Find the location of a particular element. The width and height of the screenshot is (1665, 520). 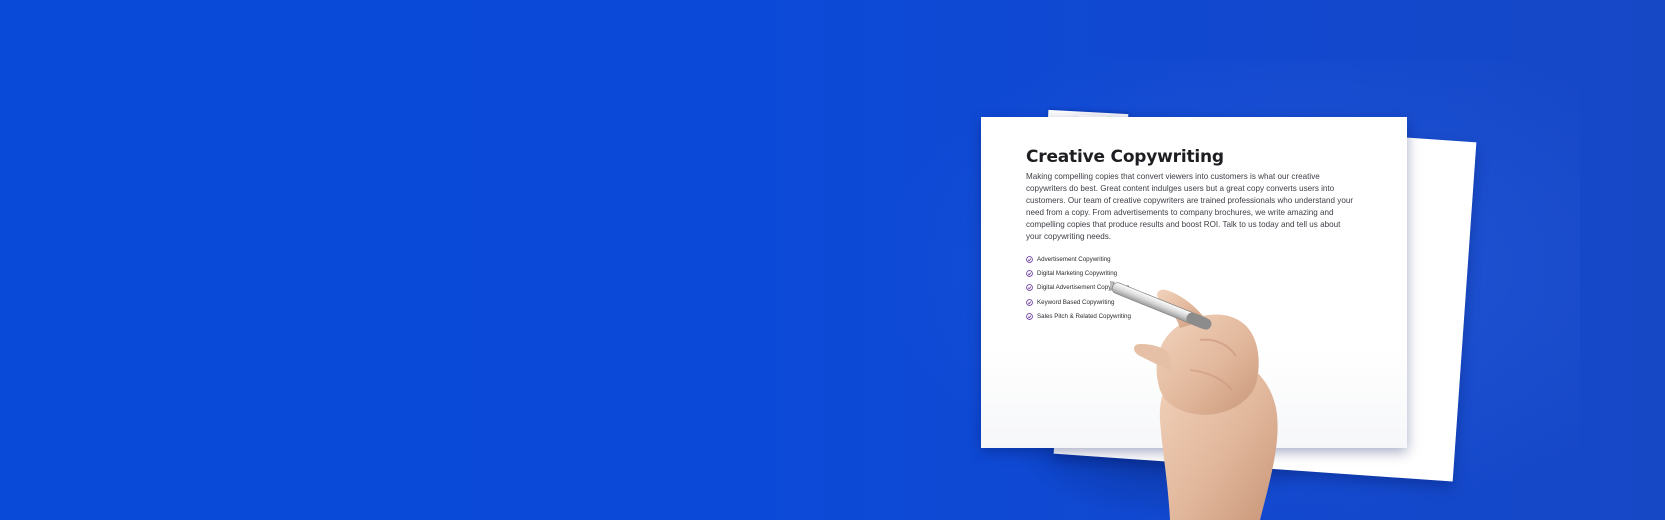

list-item: Advertisement Copywriting is located at coordinates (1078, 259).